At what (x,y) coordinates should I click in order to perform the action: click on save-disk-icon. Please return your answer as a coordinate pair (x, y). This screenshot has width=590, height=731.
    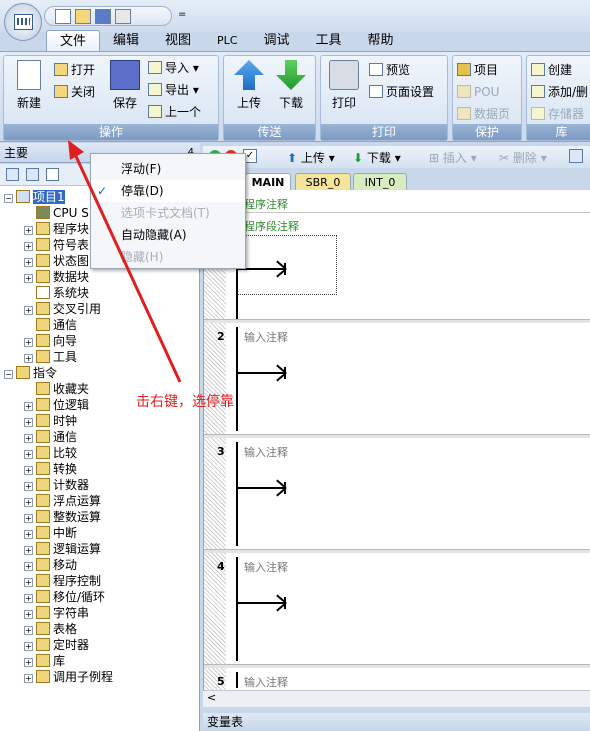
    Looking at the image, I should click on (103, 16).